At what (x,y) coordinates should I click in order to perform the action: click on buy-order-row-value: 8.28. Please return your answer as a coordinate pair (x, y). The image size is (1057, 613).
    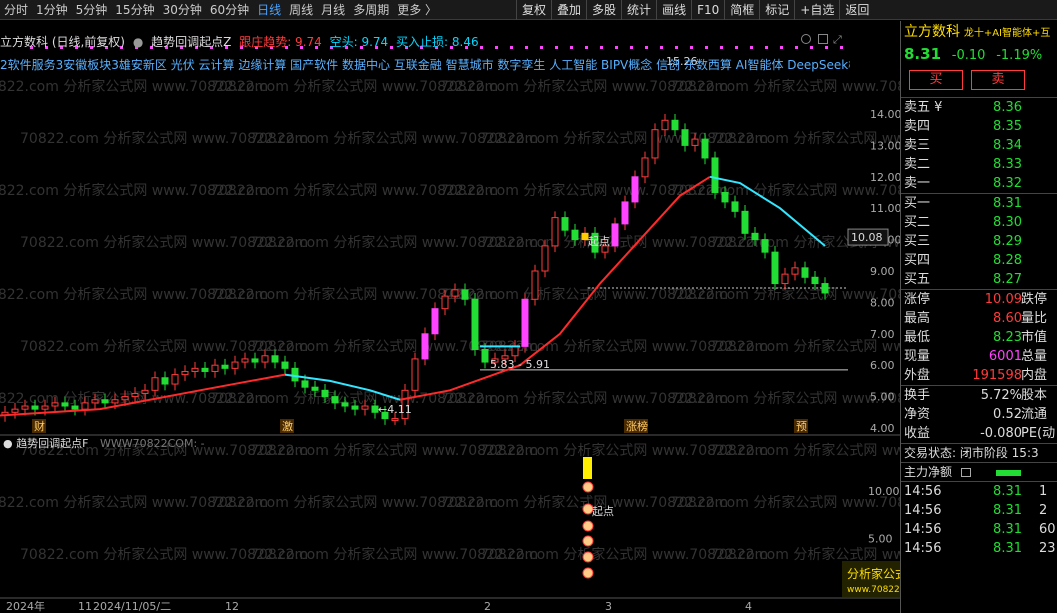
    Looking at the image, I should click on (1007, 260).